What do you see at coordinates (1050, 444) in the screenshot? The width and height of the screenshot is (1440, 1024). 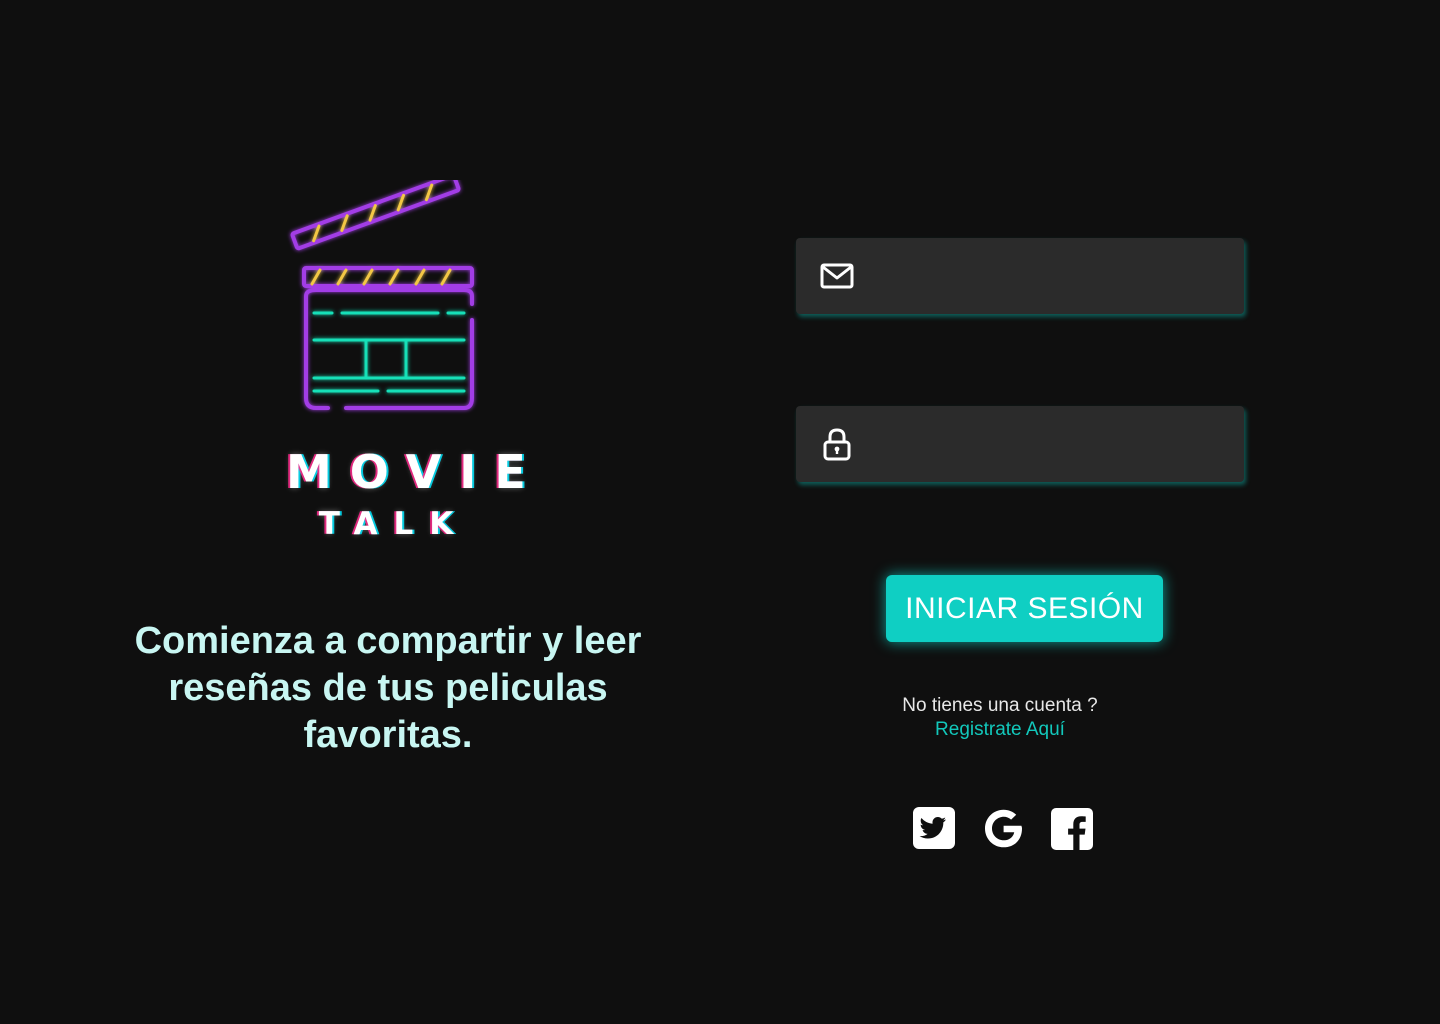 I see `password-input` at bounding box center [1050, 444].